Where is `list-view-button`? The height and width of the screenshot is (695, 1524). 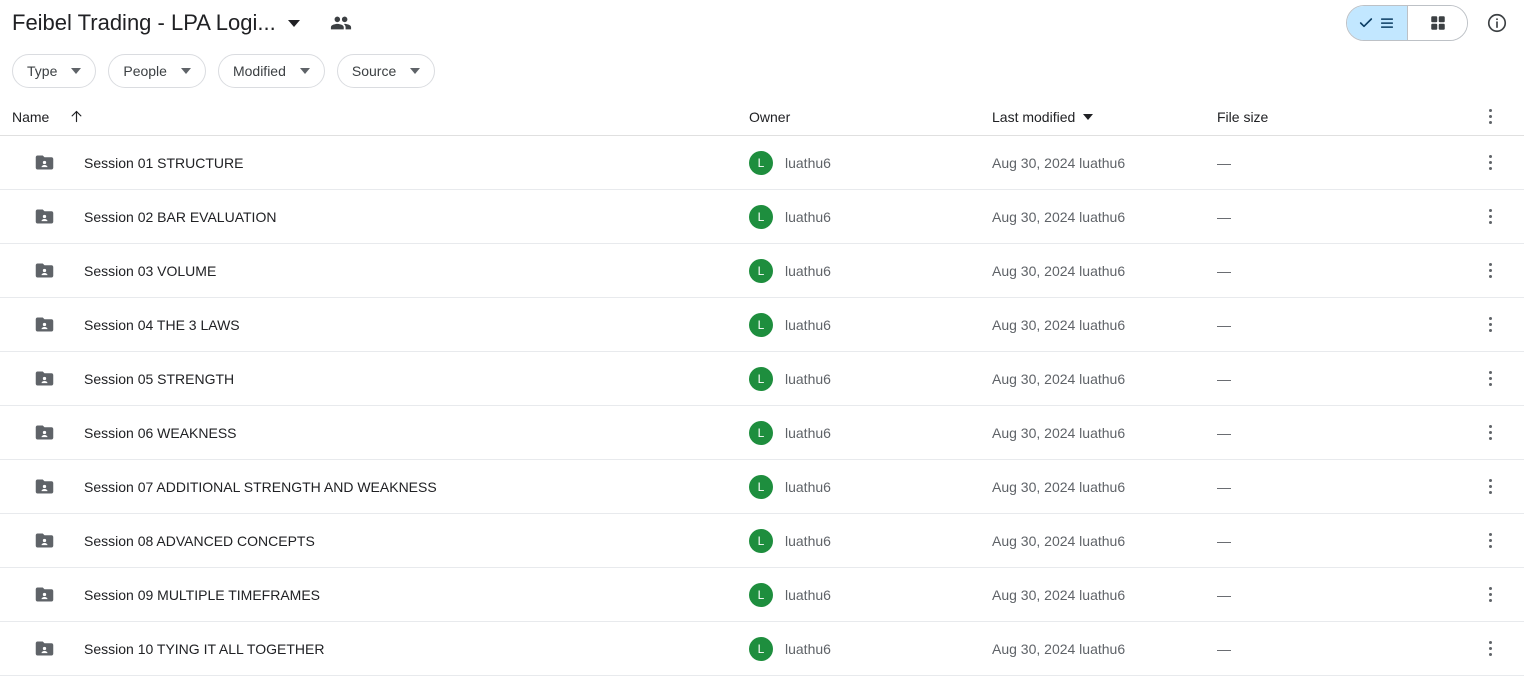 list-view-button is located at coordinates (1377, 23).